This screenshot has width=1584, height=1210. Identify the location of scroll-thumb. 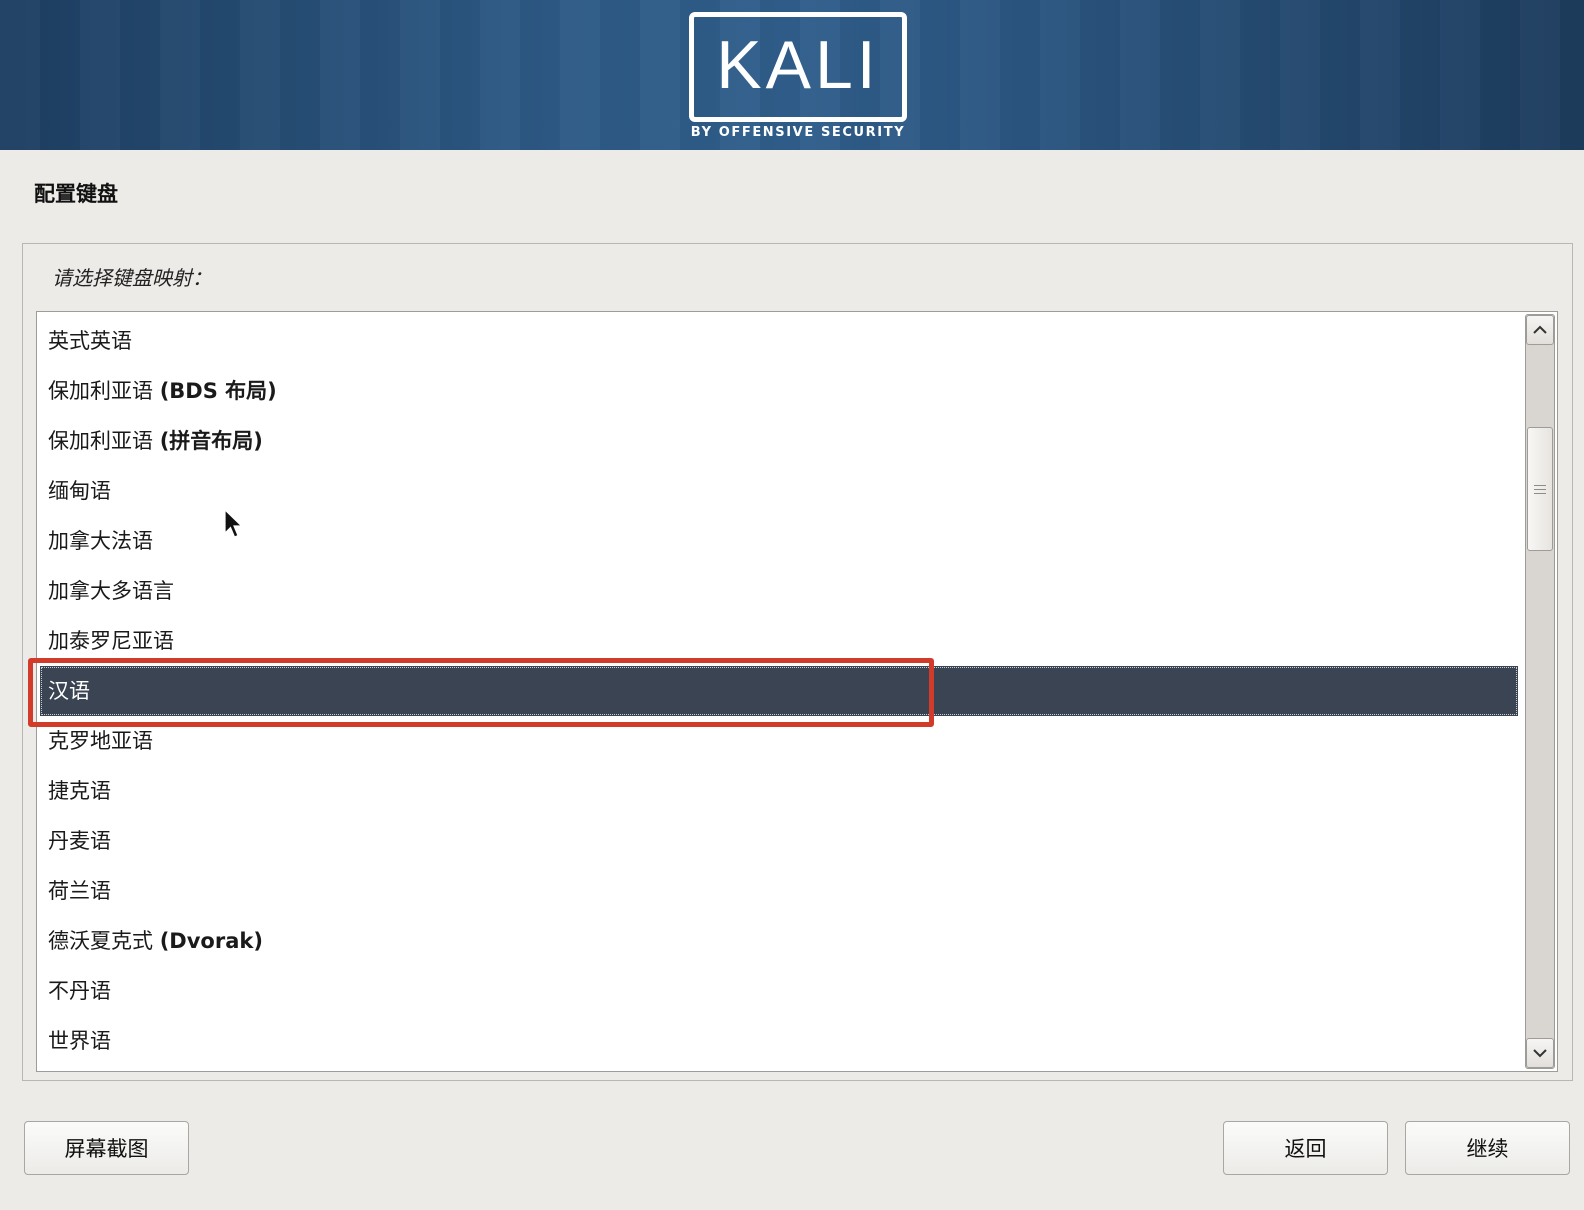
(1540, 489).